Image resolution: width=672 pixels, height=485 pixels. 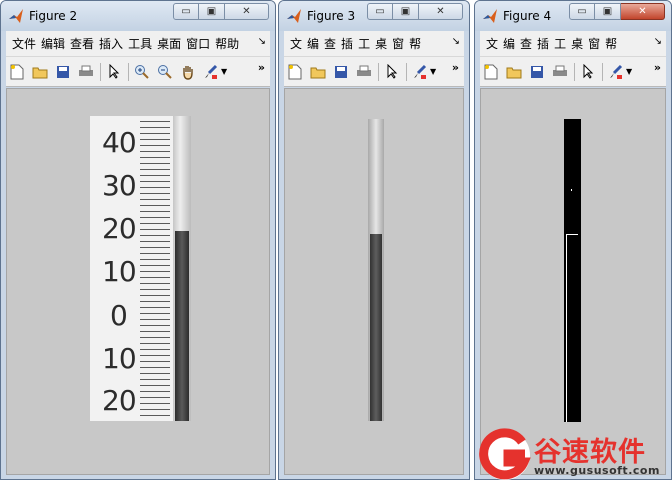 What do you see at coordinates (169, 43) in the screenshot?
I see `menu-desktop: 桌面` at bounding box center [169, 43].